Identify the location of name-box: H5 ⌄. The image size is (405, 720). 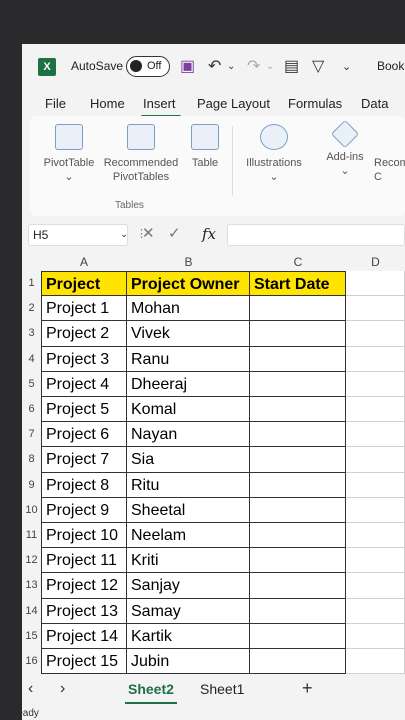
(78, 235).